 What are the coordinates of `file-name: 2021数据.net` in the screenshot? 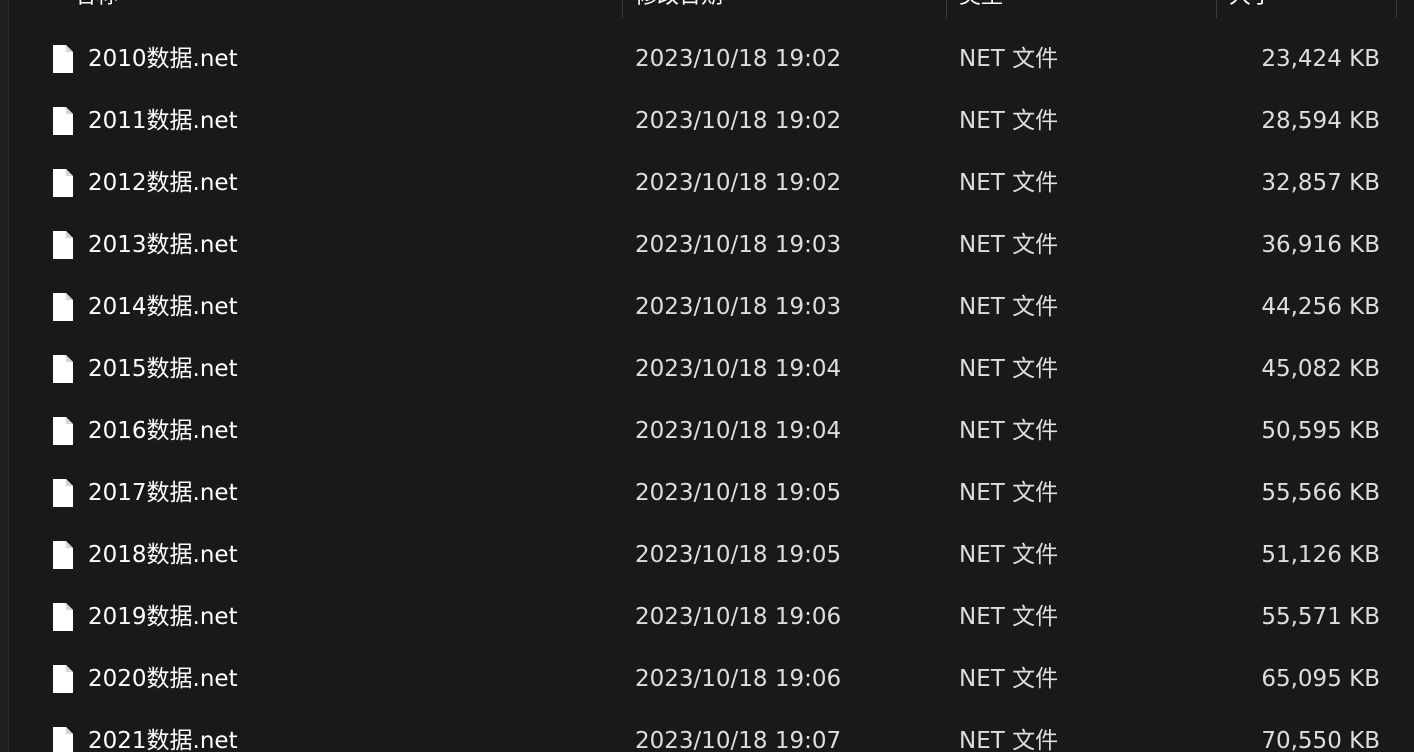 It's located at (163, 731).